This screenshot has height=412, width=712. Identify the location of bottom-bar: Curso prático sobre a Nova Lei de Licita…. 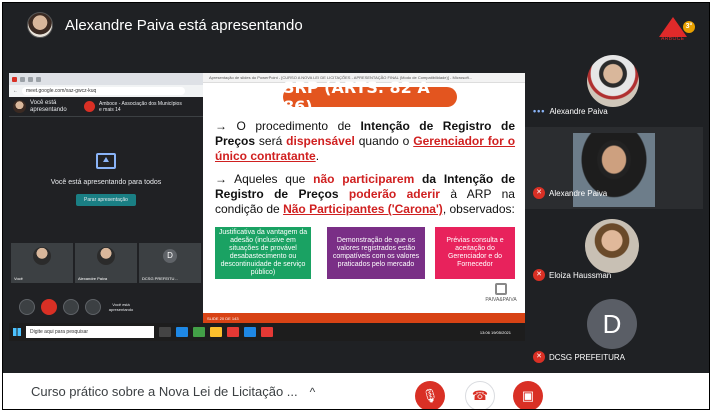
(356, 391).